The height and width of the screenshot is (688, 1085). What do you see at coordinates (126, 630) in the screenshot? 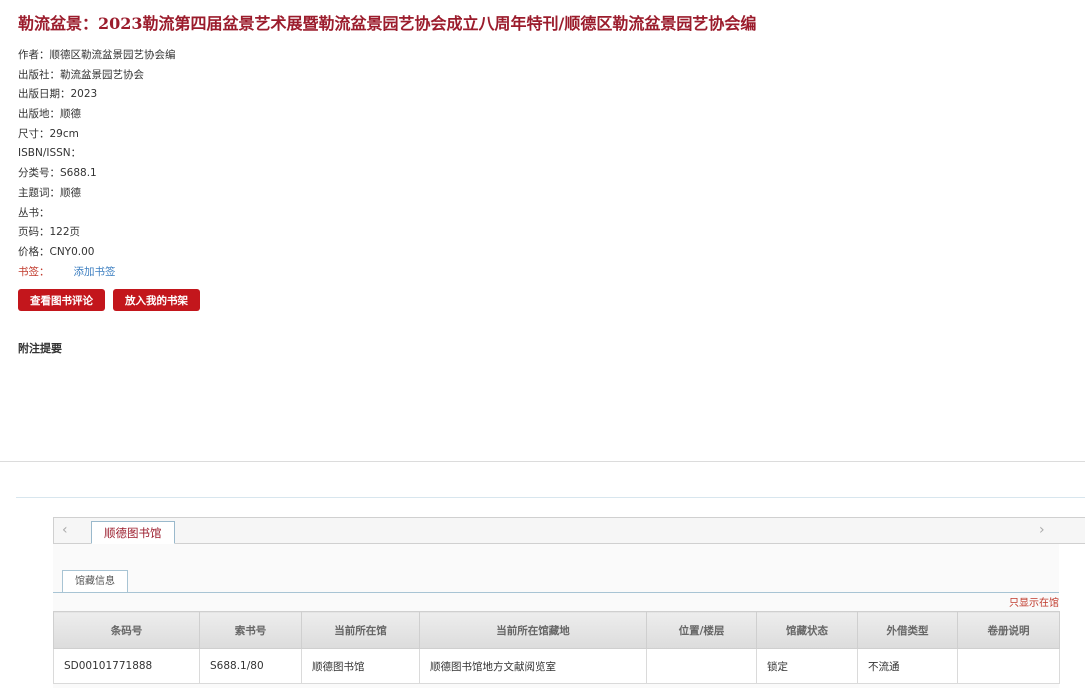
I see `col-barcode: 条码号` at bounding box center [126, 630].